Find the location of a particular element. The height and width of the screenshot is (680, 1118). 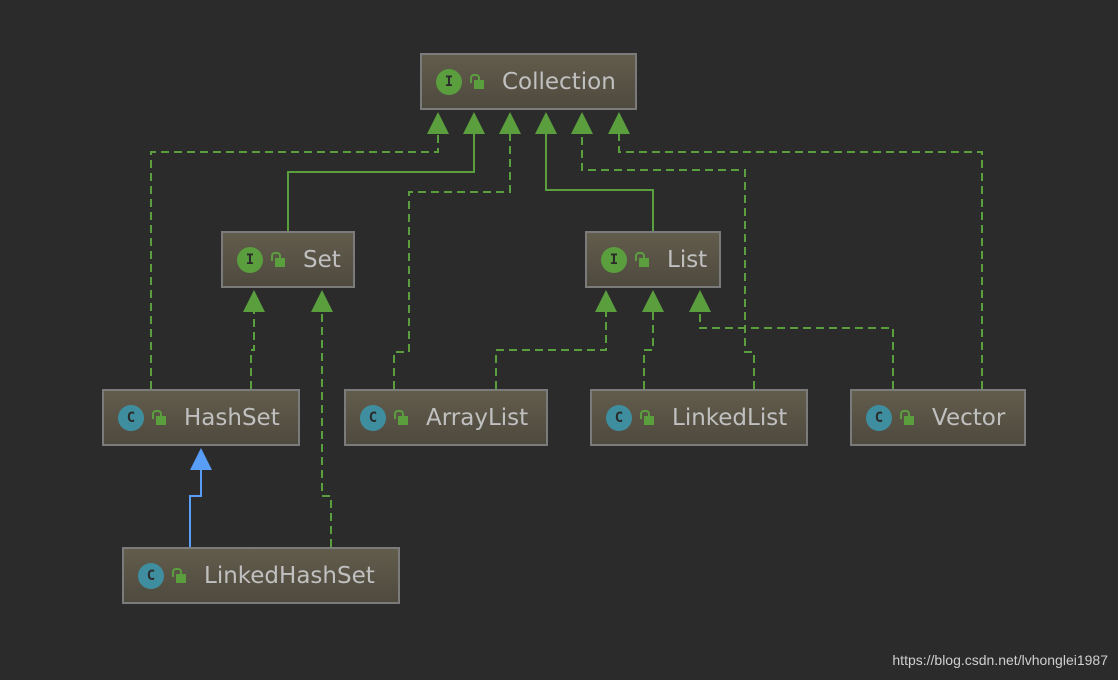

edge-list-collection is located at coordinates (599, 182).